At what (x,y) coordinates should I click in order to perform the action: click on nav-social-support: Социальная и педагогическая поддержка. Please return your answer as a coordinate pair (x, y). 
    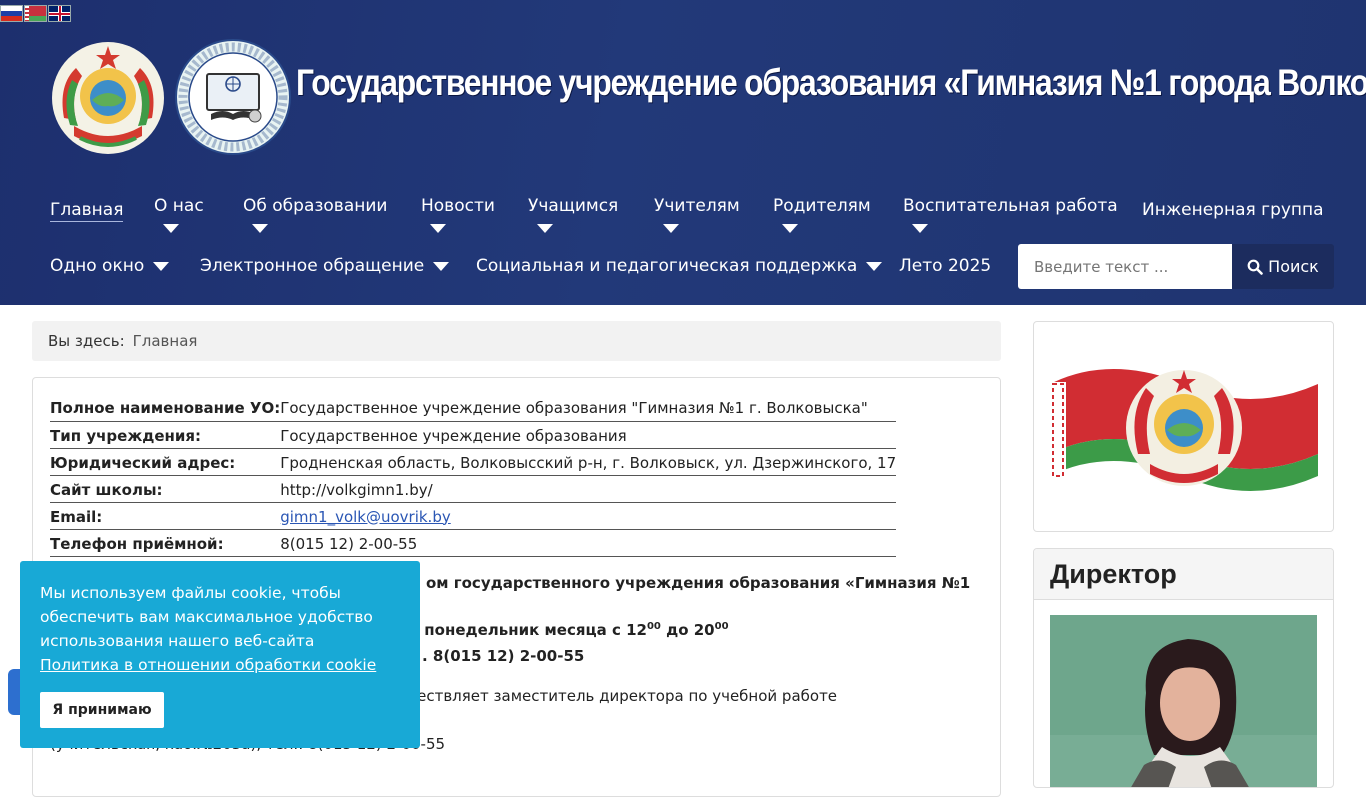
    Looking at the image, I should click on (679, 266).